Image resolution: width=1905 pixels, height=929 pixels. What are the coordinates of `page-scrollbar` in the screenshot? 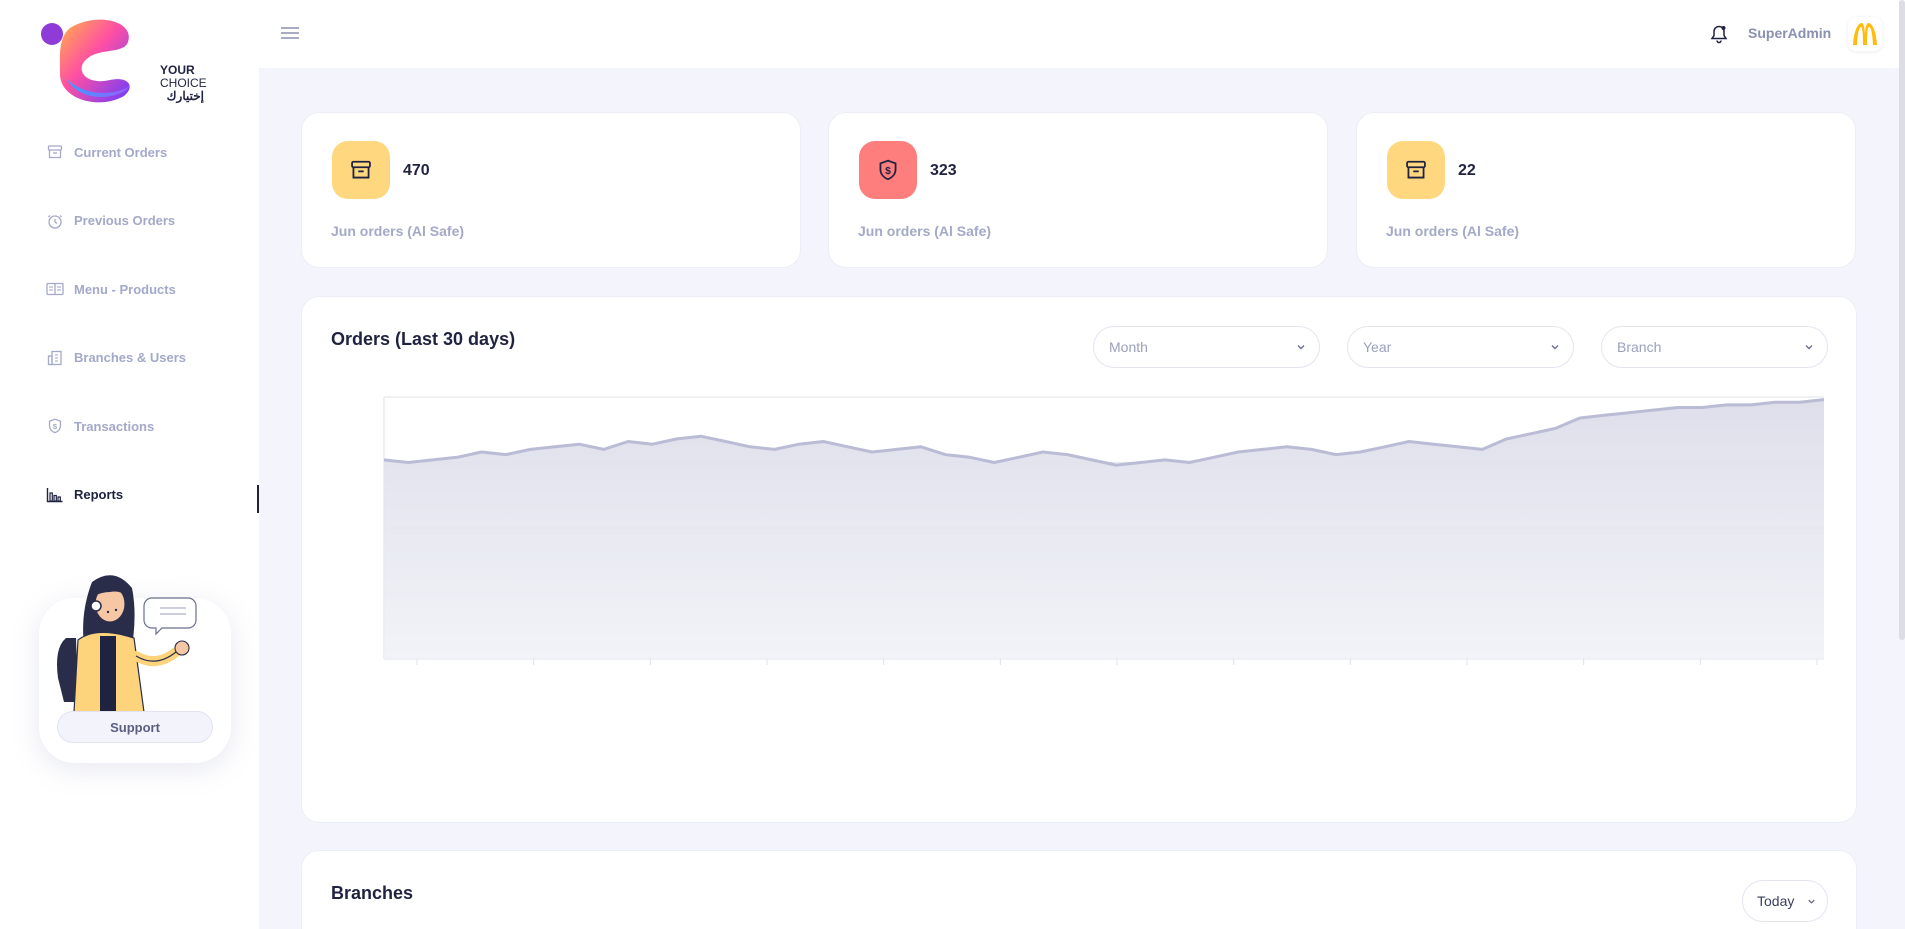 It's located at (1902, 320).